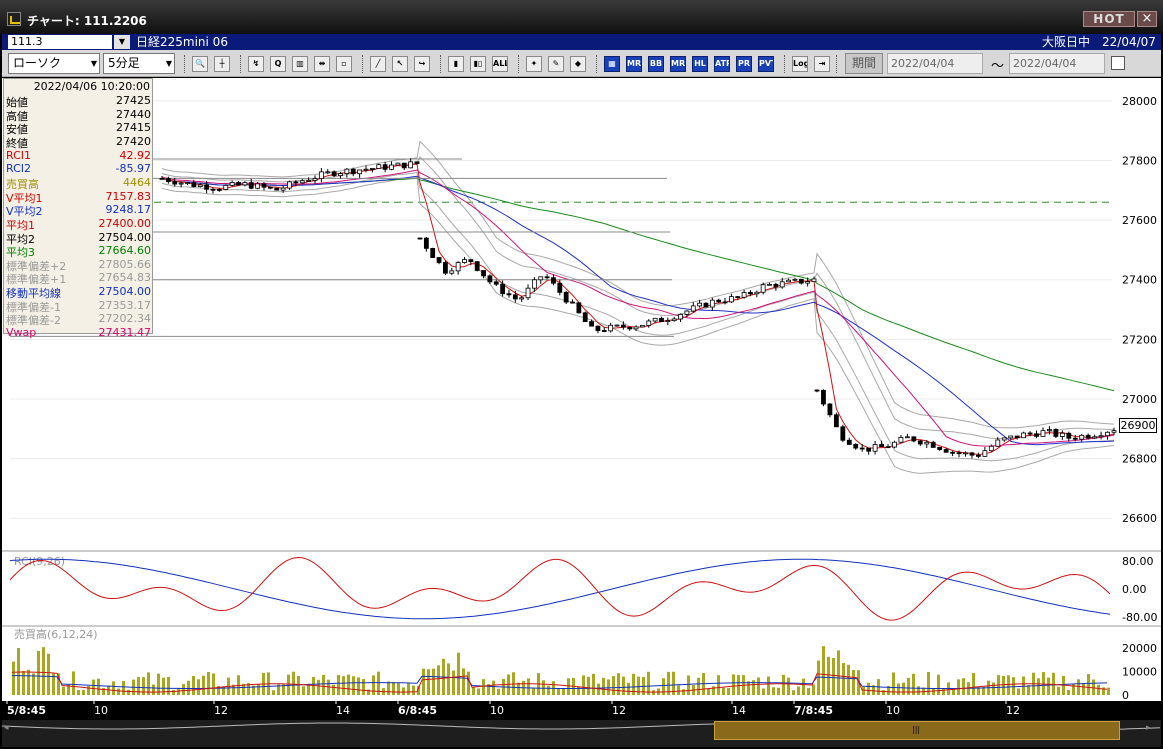  Describe the element at coordinates (864, 63) in the screenshot. I see `period-button: 期間` at that location.